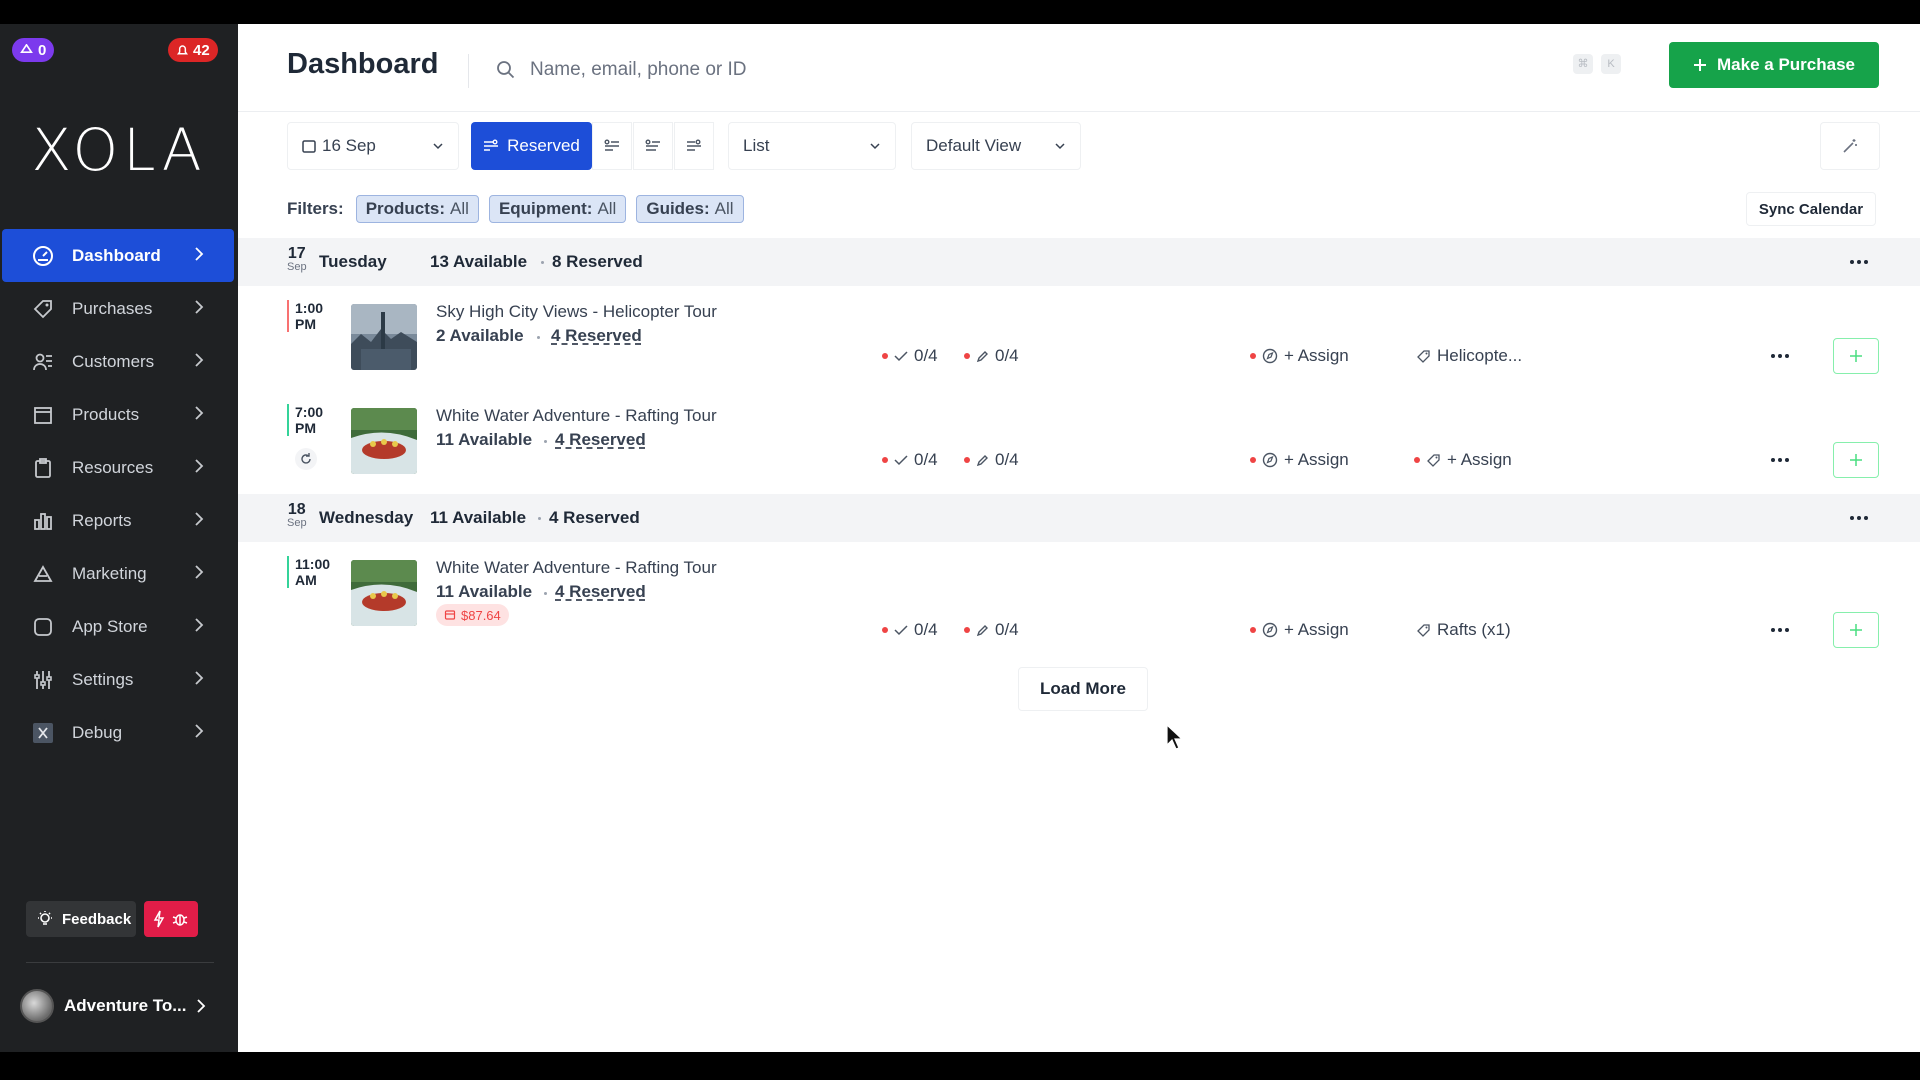 The height and width of the screenshot is (1080, 1920). What do you see at coordinates (982, 460) in the screenshot?
I see `pencil-icon` at bounding box center [982, 460].